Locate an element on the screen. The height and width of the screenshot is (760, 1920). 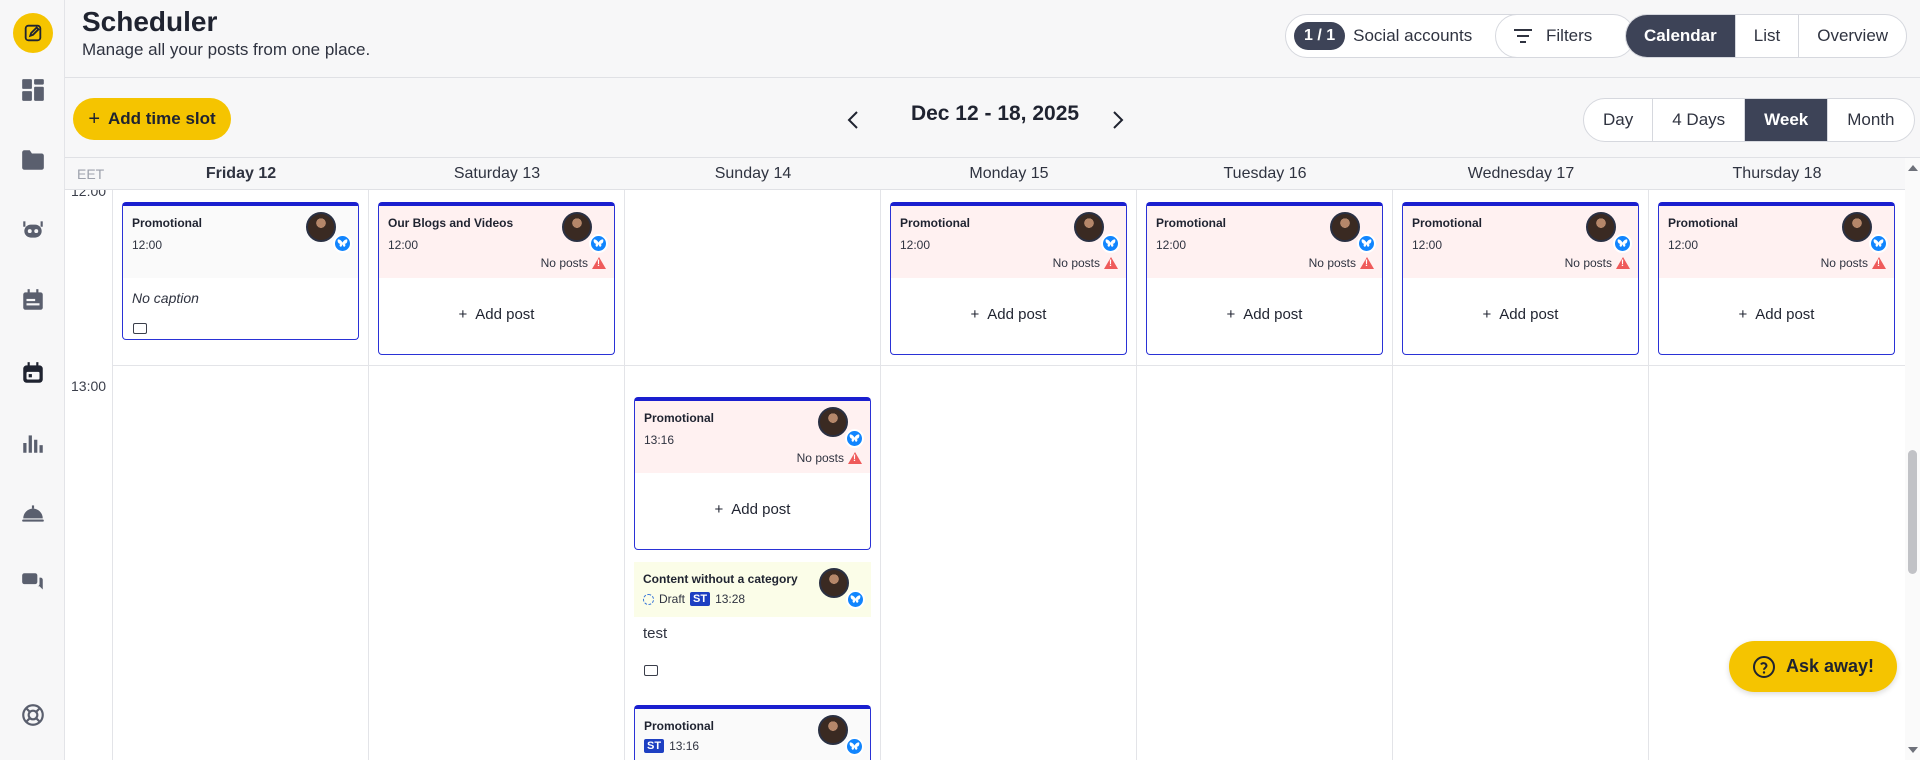
time-slot-card: Promotional 13:16 No posts + Add post is located at coordinates (752, 473).